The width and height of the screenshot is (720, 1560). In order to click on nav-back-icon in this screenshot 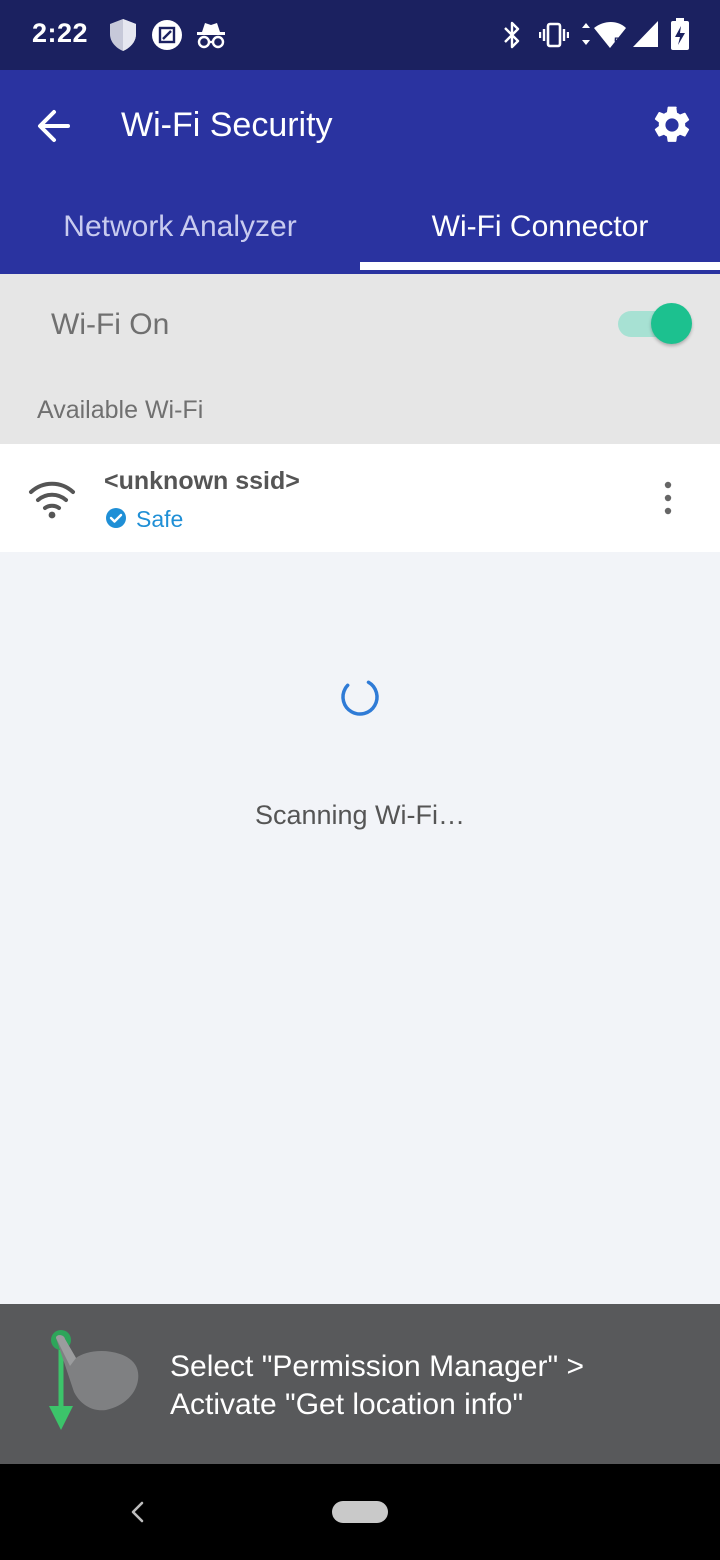, I will do `click(138, 1512)`.